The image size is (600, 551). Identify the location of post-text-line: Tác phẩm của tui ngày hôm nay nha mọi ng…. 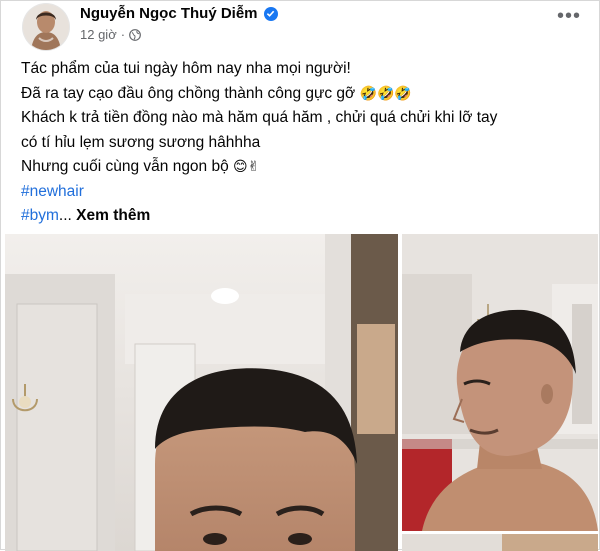
(306, 69).